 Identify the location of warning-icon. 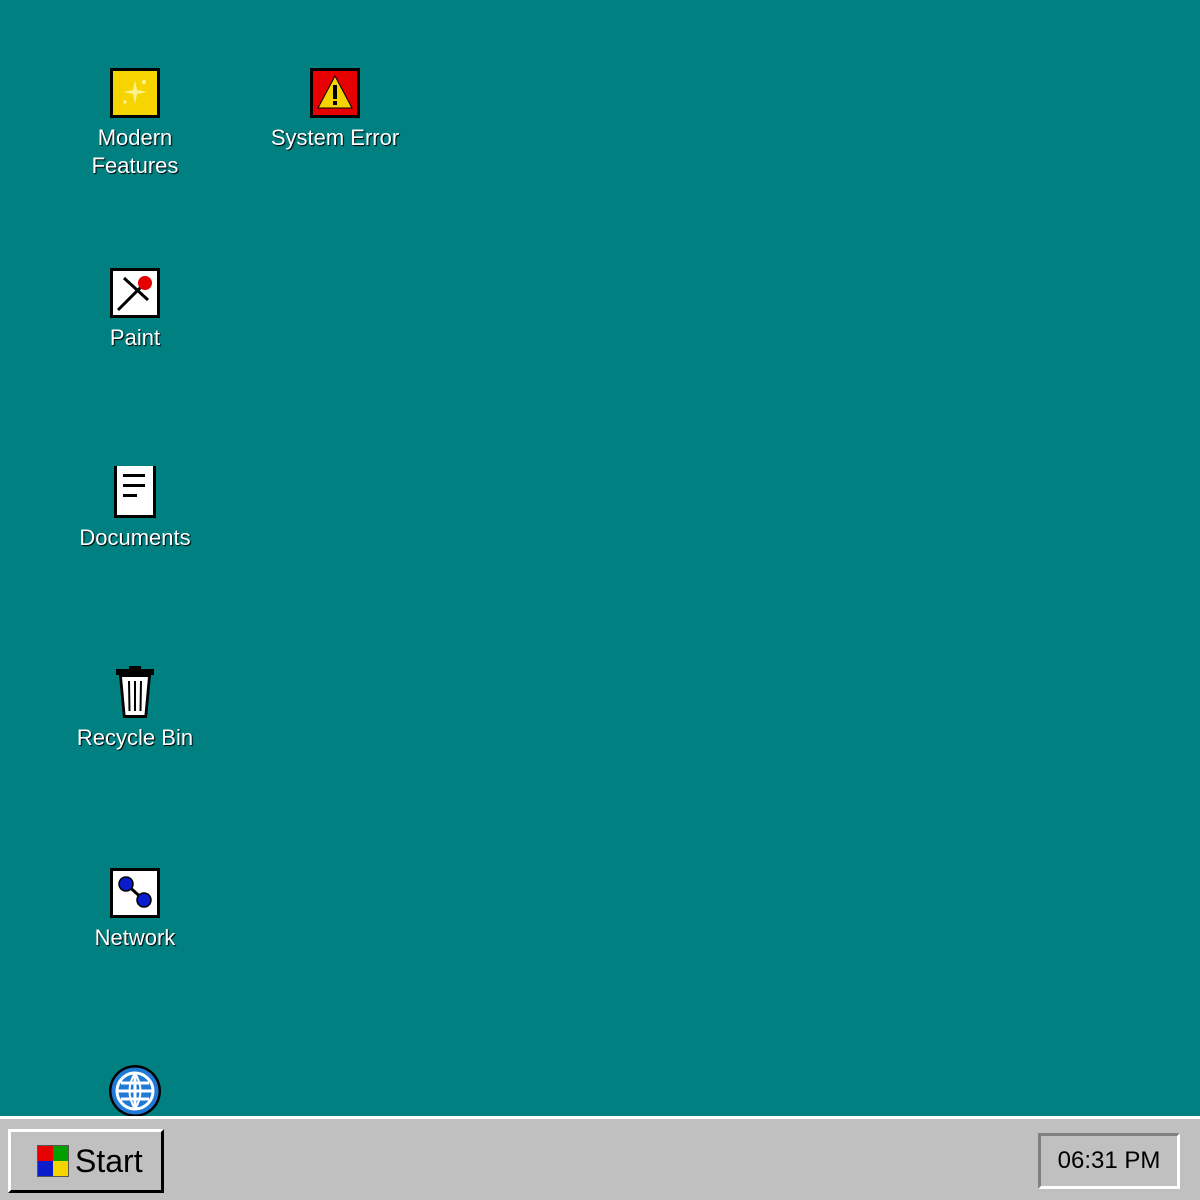
(335, 93).